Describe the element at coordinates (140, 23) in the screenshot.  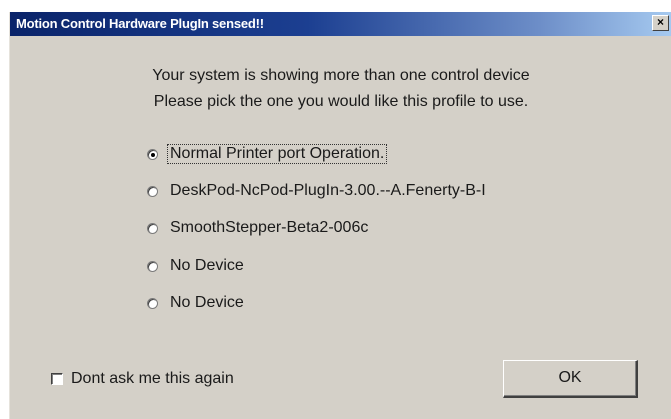
I see `dialog-title: Motion Control Hardware PlugIn sensed!!` at that location.